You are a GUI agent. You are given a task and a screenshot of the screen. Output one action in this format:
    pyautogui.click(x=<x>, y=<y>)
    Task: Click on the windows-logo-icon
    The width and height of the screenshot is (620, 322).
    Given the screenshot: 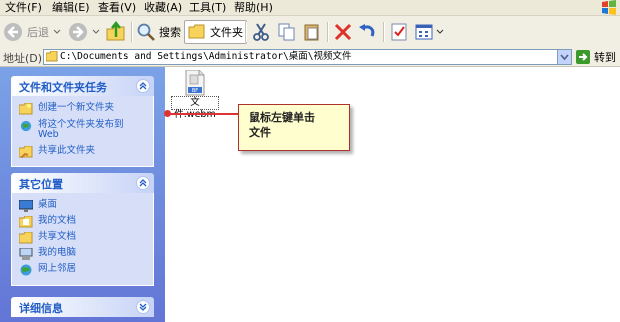 What is the action you would take?
    pyautogui.click(x=609, y=7)
    